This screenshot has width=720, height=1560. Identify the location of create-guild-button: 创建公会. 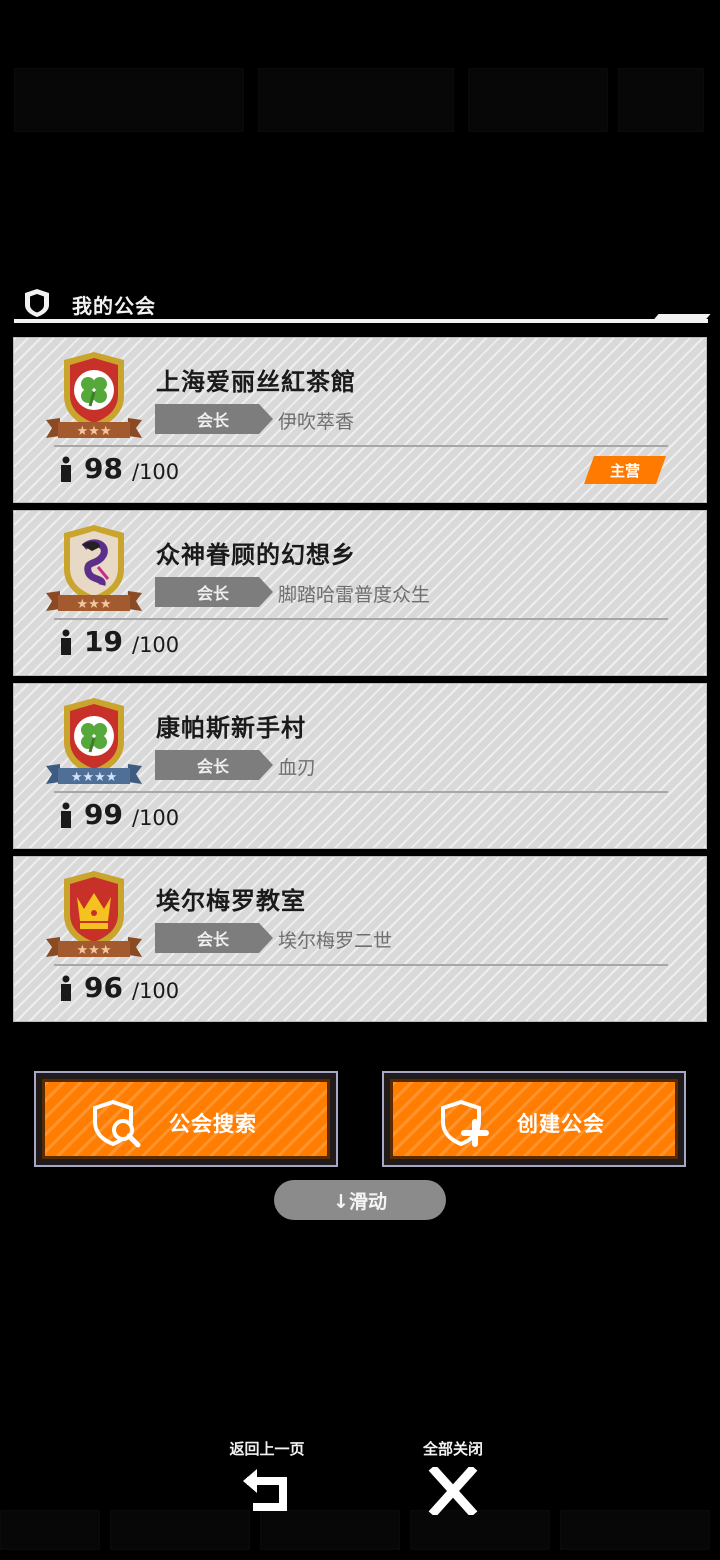
(534, 1119).